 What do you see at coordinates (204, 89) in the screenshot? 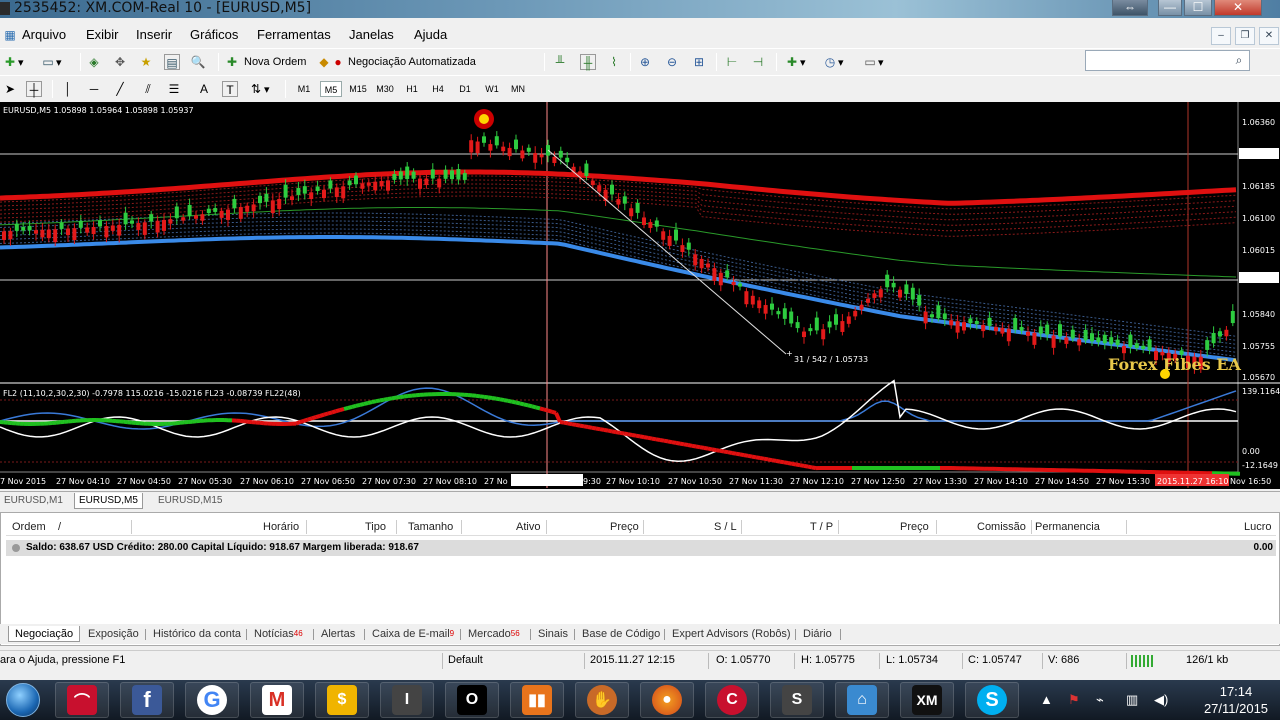
I see `text-button: A` at bounding box center [204, 89].